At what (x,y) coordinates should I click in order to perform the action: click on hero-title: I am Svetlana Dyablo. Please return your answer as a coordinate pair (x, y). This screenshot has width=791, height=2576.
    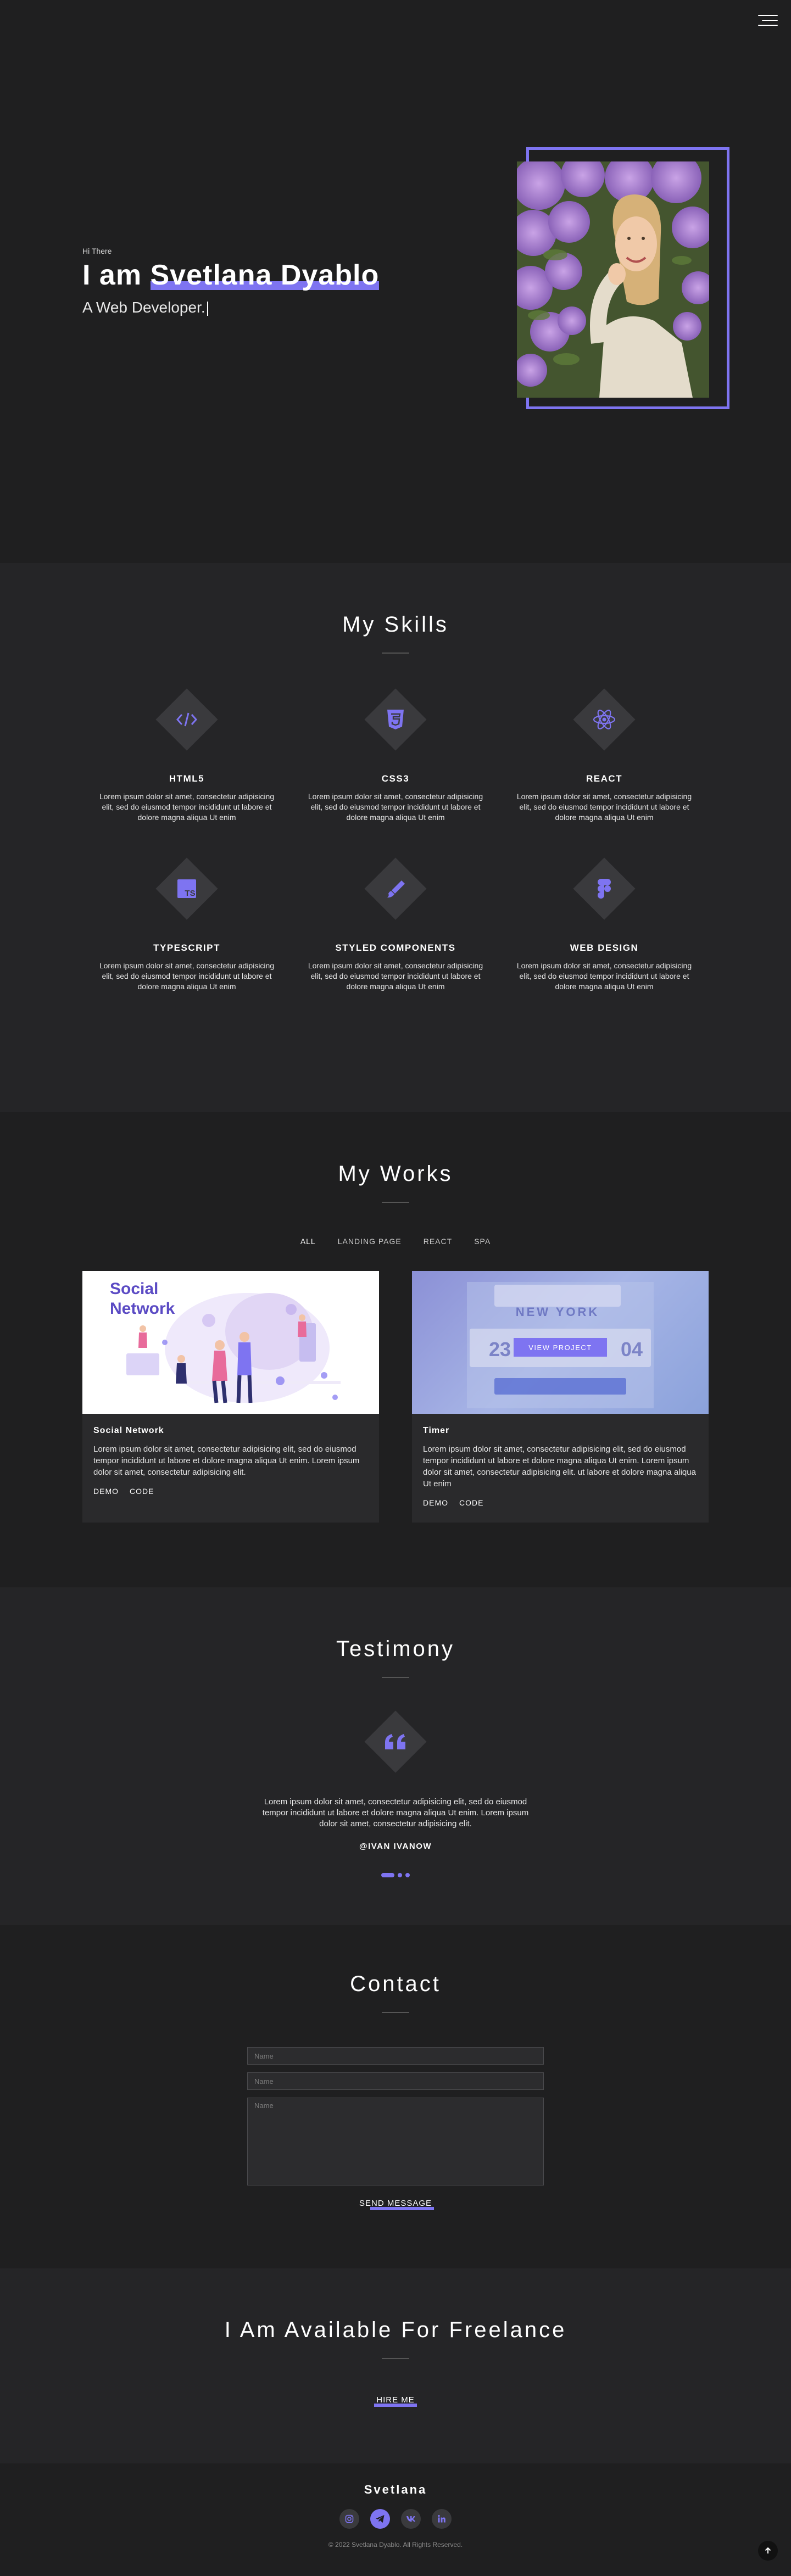
    Looking at the image, I should click on (231, 275).